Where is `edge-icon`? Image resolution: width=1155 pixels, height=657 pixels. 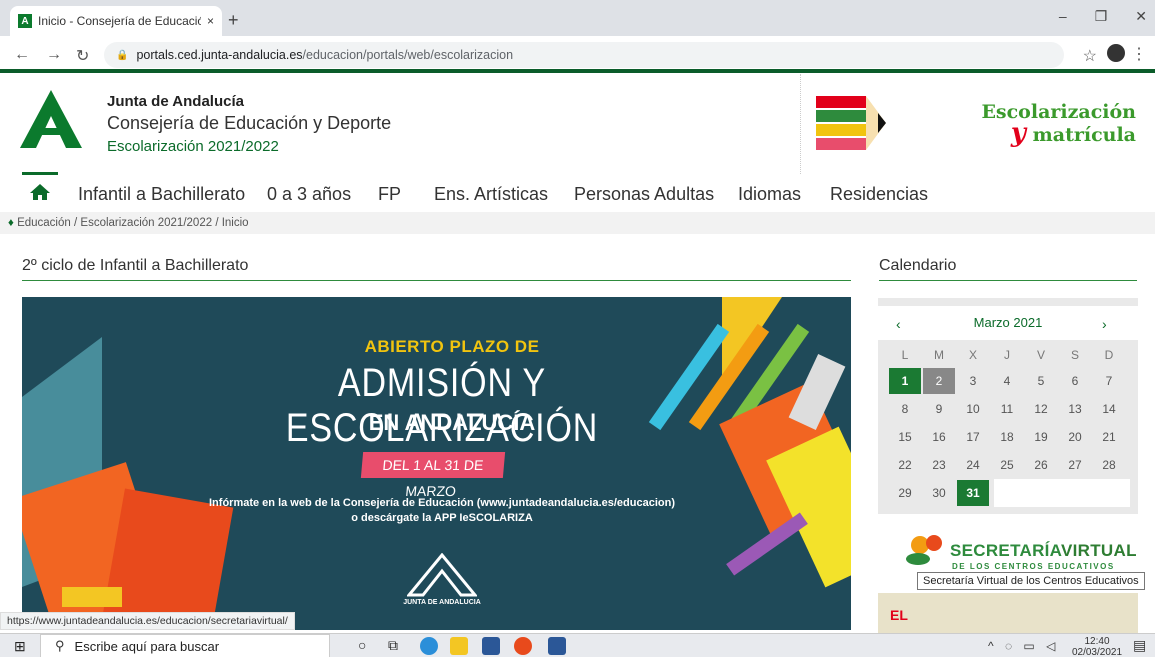
edge-icon is located at coordinates (429, 646).